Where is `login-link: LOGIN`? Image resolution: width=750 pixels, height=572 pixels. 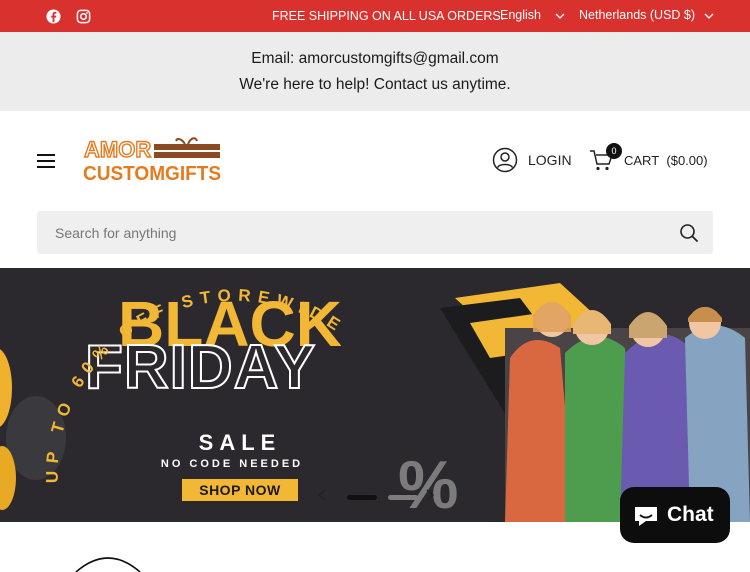 login-link: LOGIN is located at coordinates (532, 160).